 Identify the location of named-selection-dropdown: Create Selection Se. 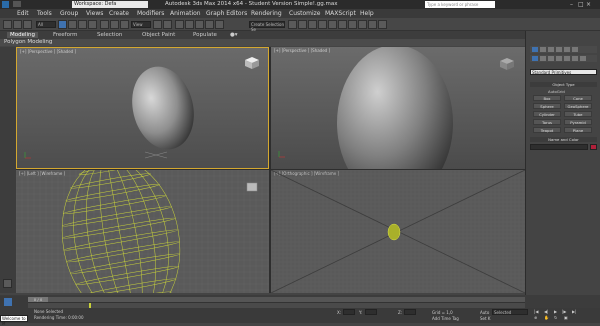
(267, 26).